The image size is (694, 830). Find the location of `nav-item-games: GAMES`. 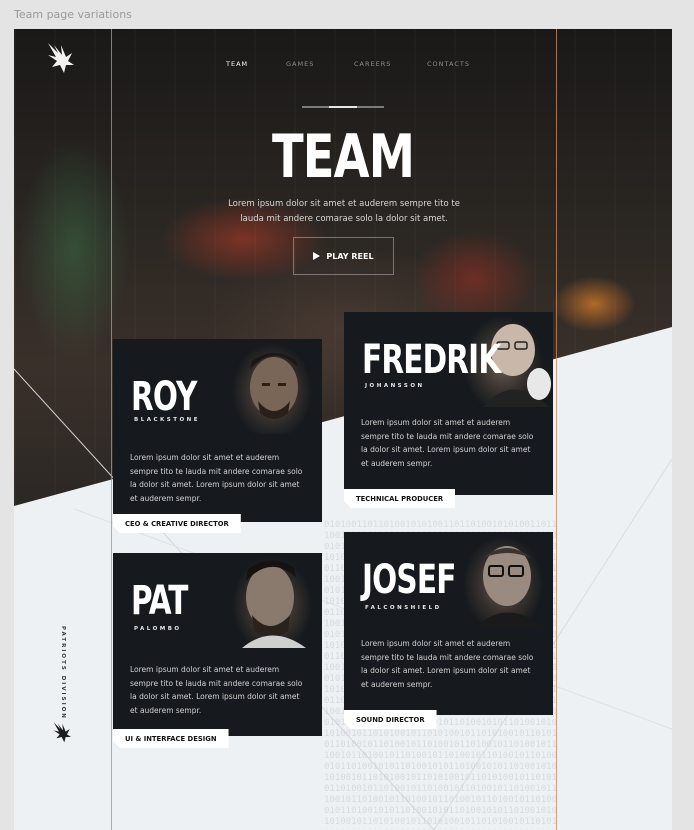

nav-item-games: GAMES is located at coordinates (300, 64).